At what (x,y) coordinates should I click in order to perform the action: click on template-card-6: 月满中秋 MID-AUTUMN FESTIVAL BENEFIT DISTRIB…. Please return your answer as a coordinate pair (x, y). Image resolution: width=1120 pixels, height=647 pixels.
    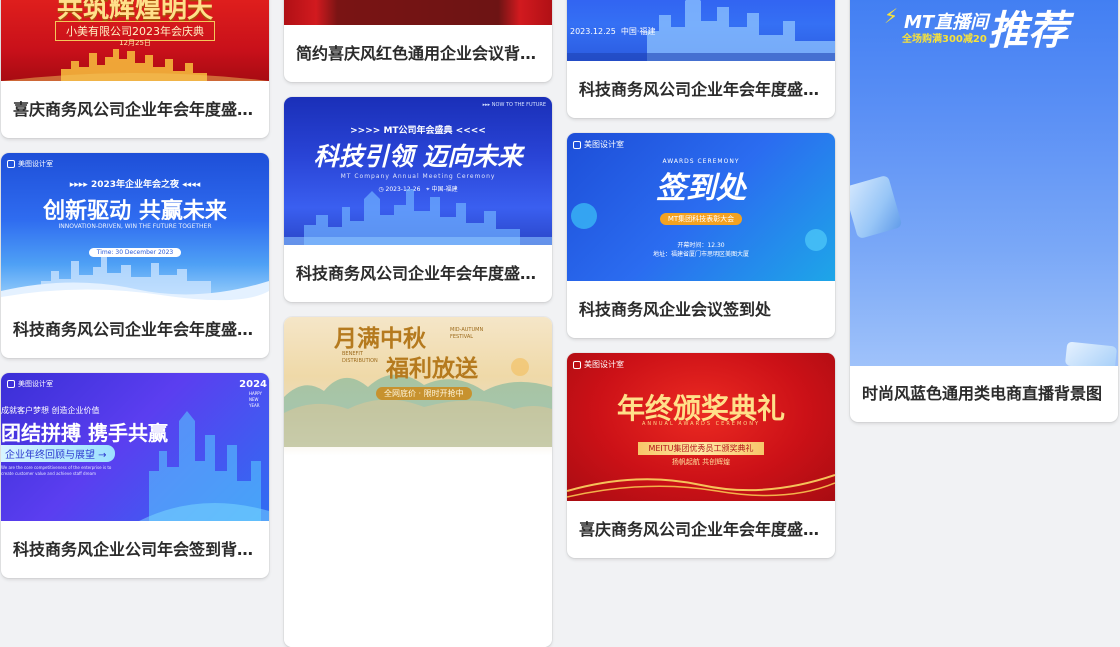
    Looking at the image, I should click on (418, 482).